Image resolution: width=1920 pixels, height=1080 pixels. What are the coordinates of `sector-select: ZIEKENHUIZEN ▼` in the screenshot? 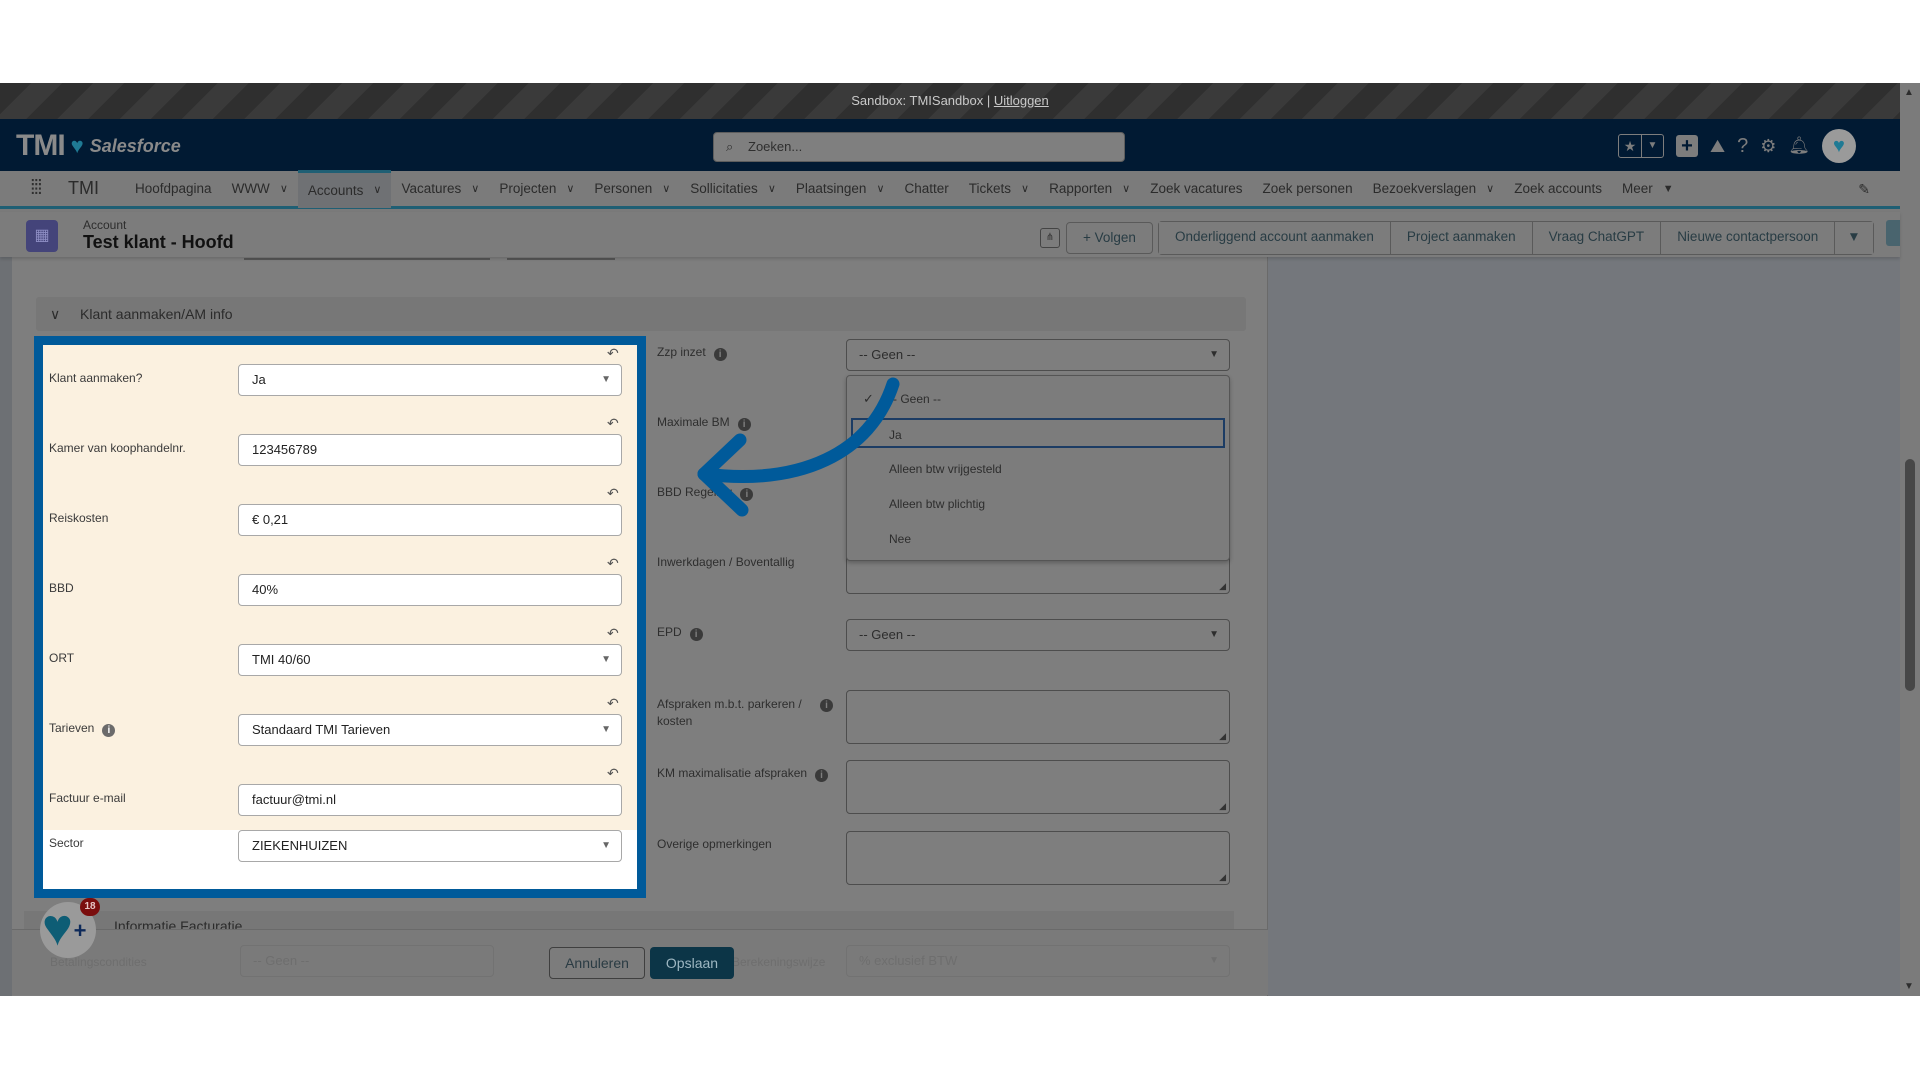 It's located at (430, 846).